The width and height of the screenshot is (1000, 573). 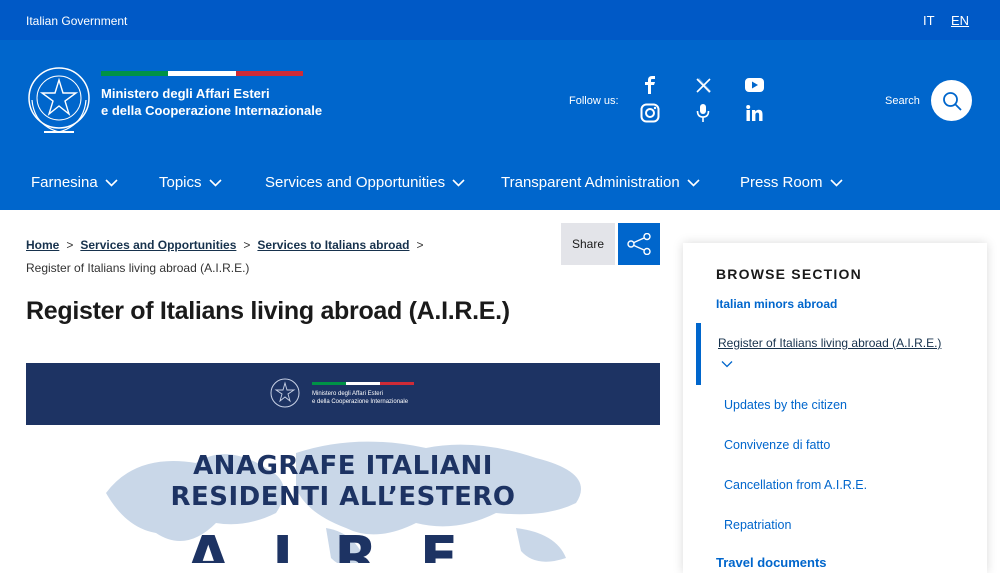 I want to click on sidebar-item-italian-minors: Italian minors abroad, so click(x=776, y=302).